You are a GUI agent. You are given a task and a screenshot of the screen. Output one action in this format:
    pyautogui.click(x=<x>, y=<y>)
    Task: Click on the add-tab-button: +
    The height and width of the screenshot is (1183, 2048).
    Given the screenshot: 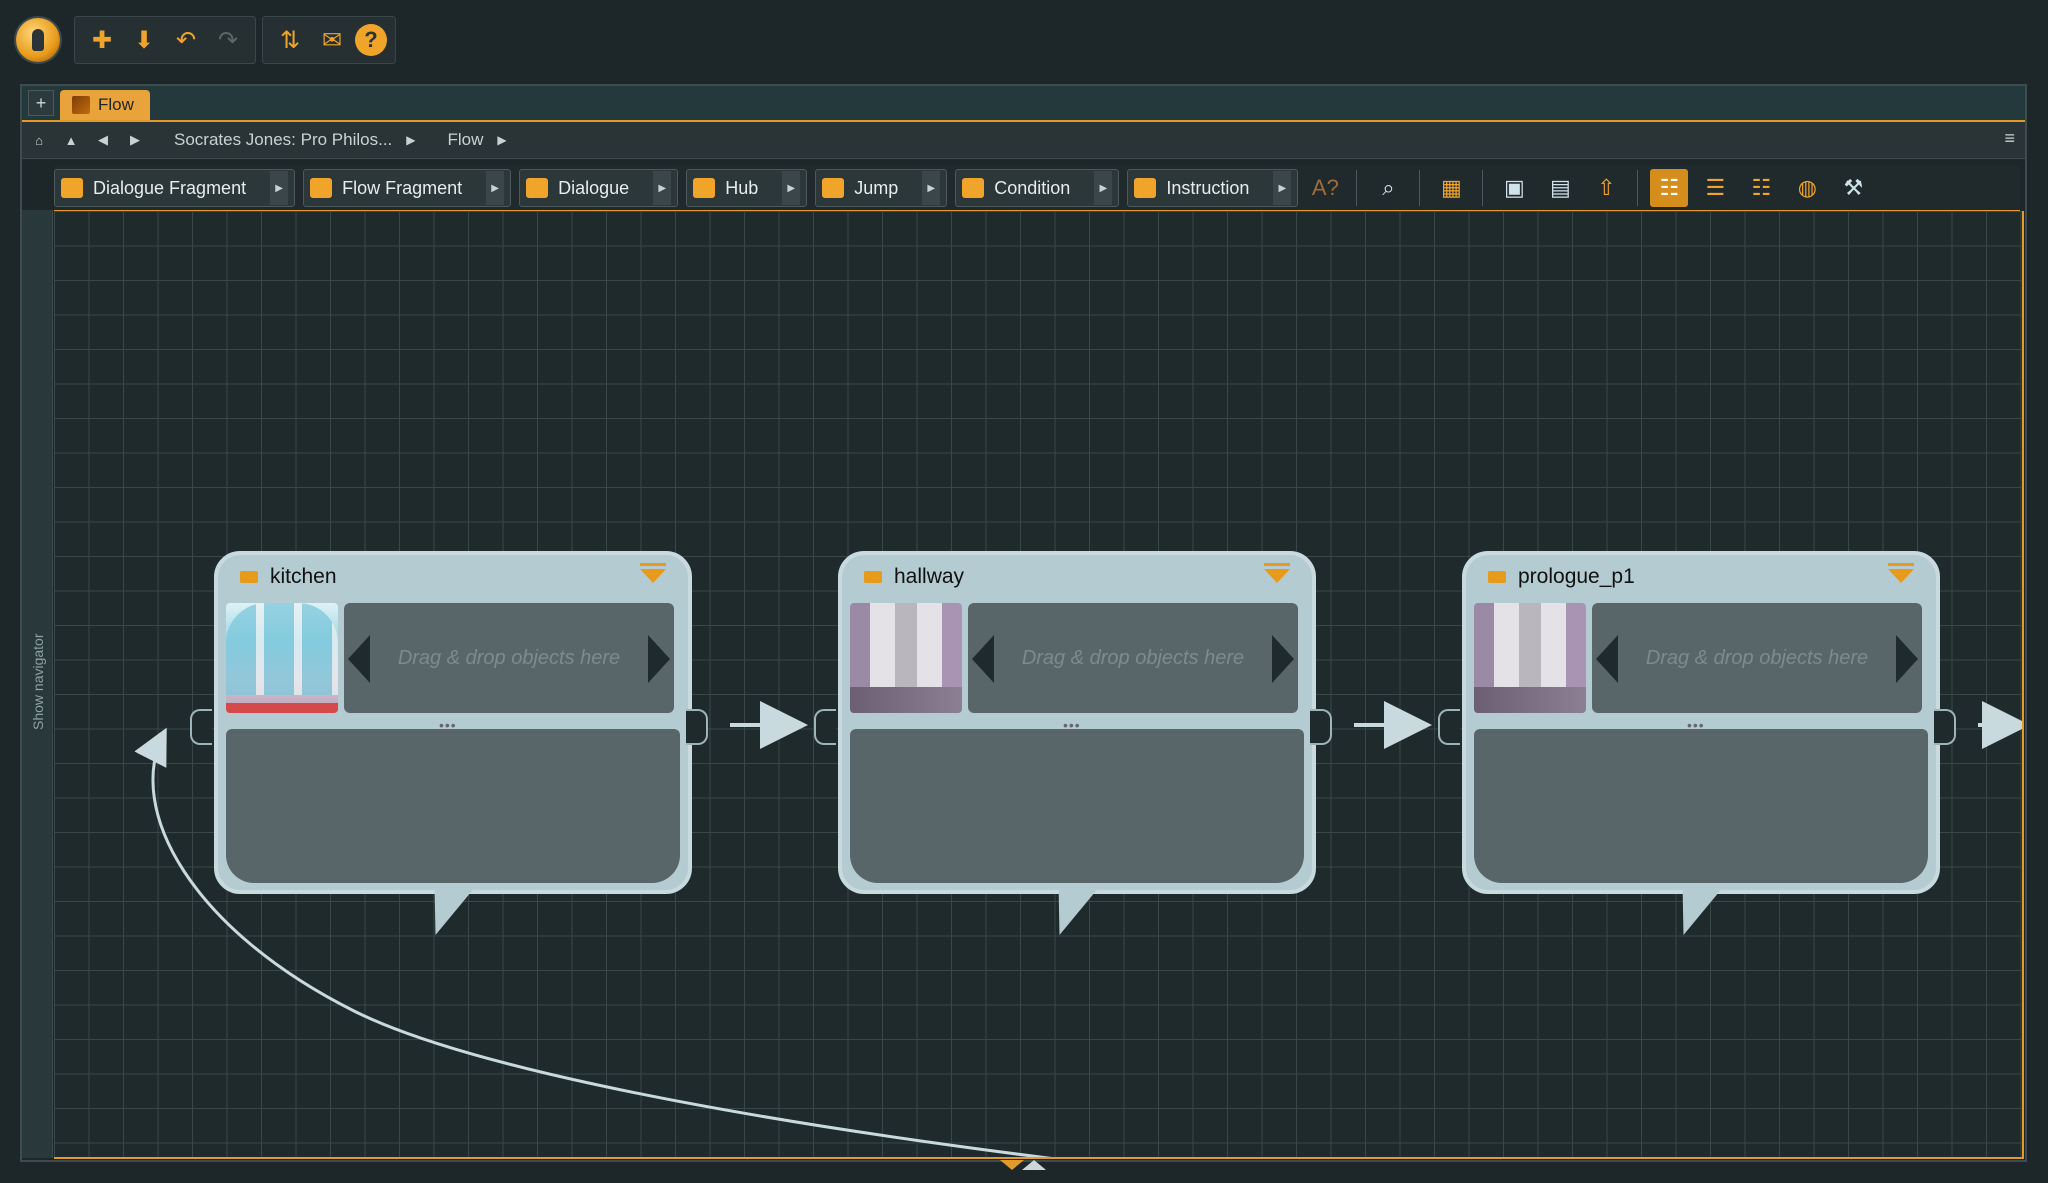 What is the action you would take?
    pyautogui.click(x=41, y=103)
    